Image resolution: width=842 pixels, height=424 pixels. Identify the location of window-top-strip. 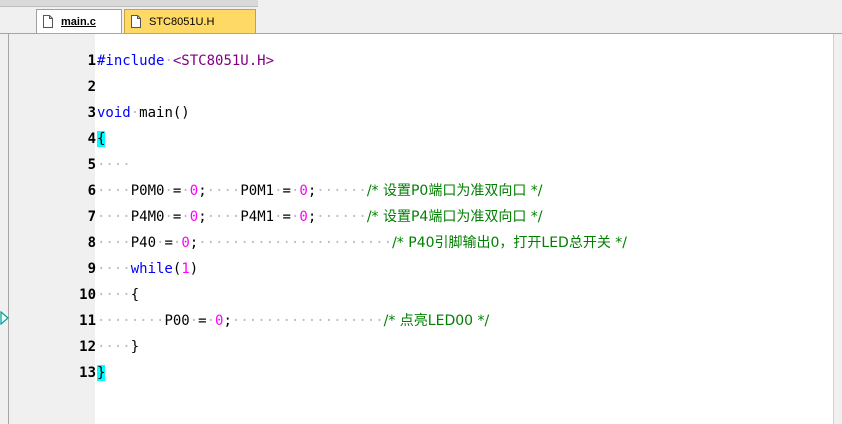
(421, 3).